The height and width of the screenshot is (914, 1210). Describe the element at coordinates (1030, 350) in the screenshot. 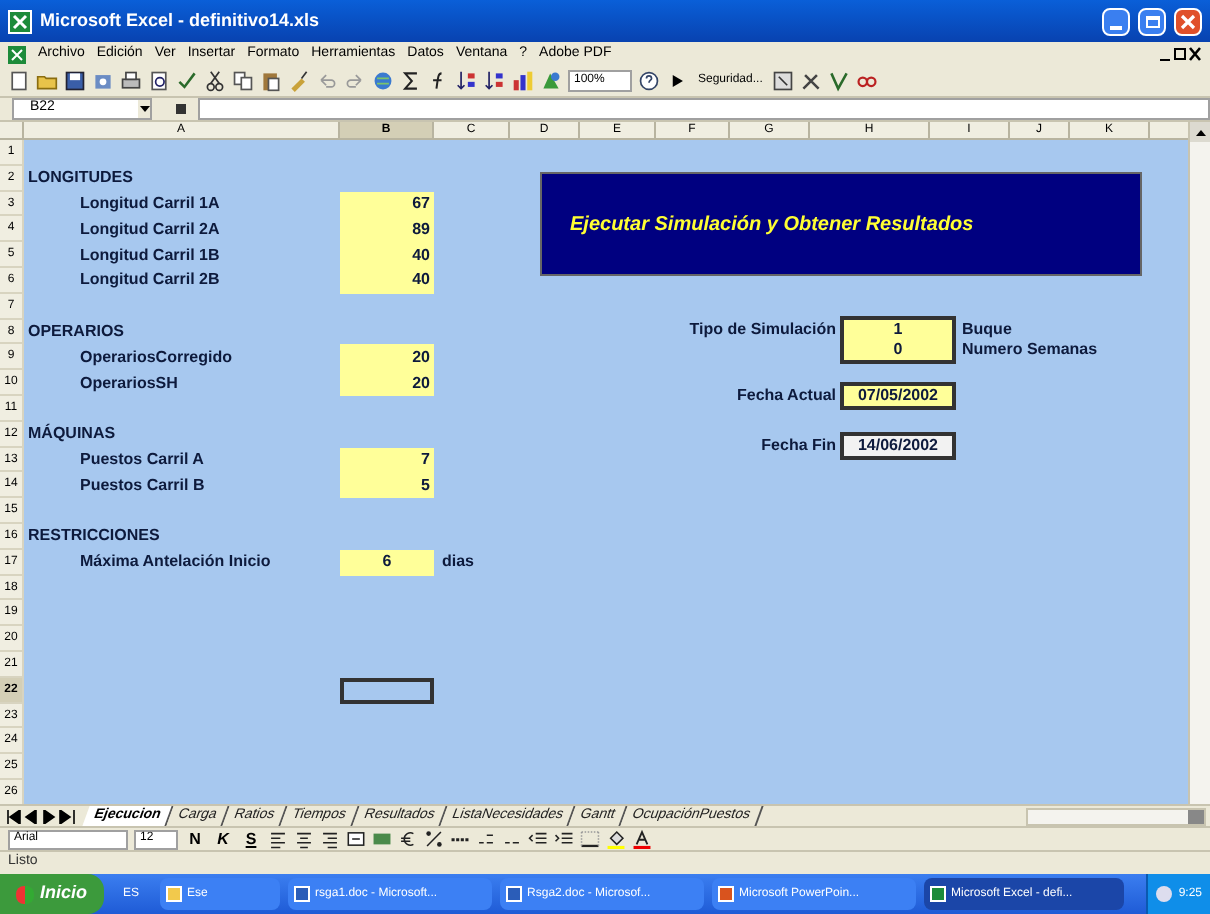

I see `option-label: Numero Semanas` at that location.